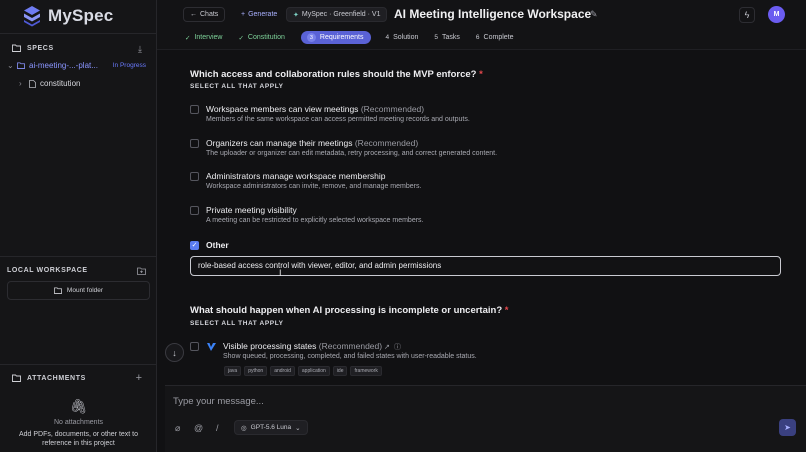  Describe the element at coordinates (251, 210) in the screenshot. I see `option-label: Private meeting visibility` at that location.